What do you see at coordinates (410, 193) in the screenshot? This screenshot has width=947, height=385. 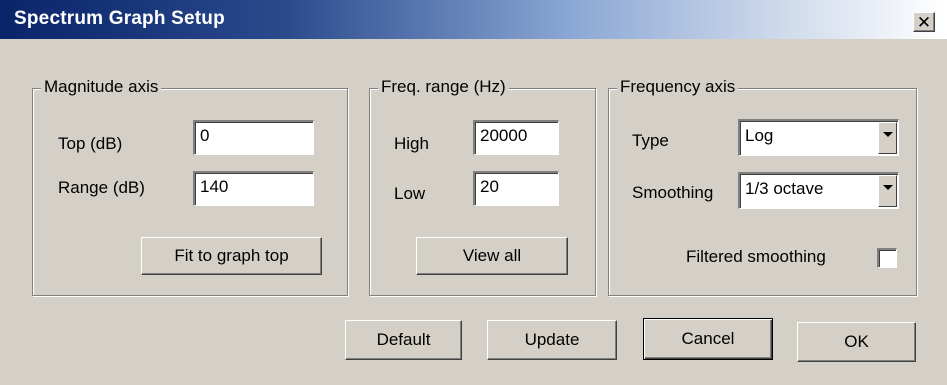 I see `low-label: Low` at bounding box center [410, 193].